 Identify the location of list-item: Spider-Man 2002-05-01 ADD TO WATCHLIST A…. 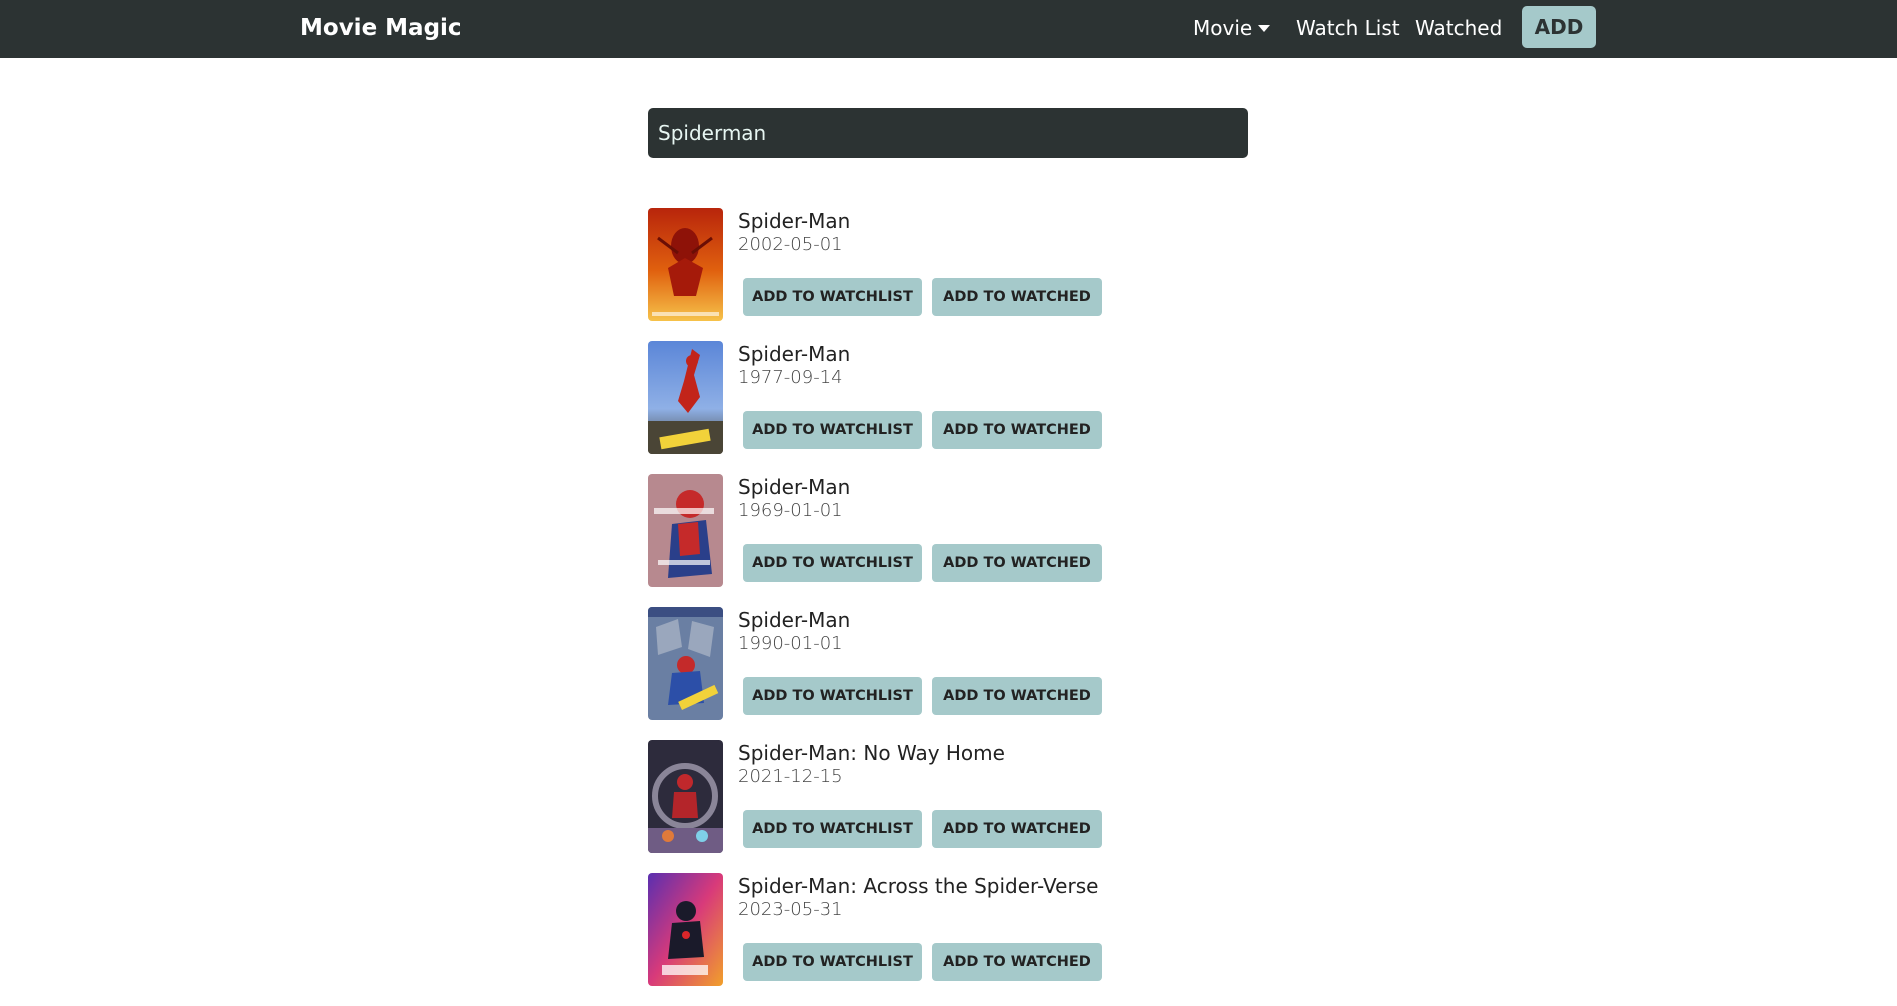
(948, 274).